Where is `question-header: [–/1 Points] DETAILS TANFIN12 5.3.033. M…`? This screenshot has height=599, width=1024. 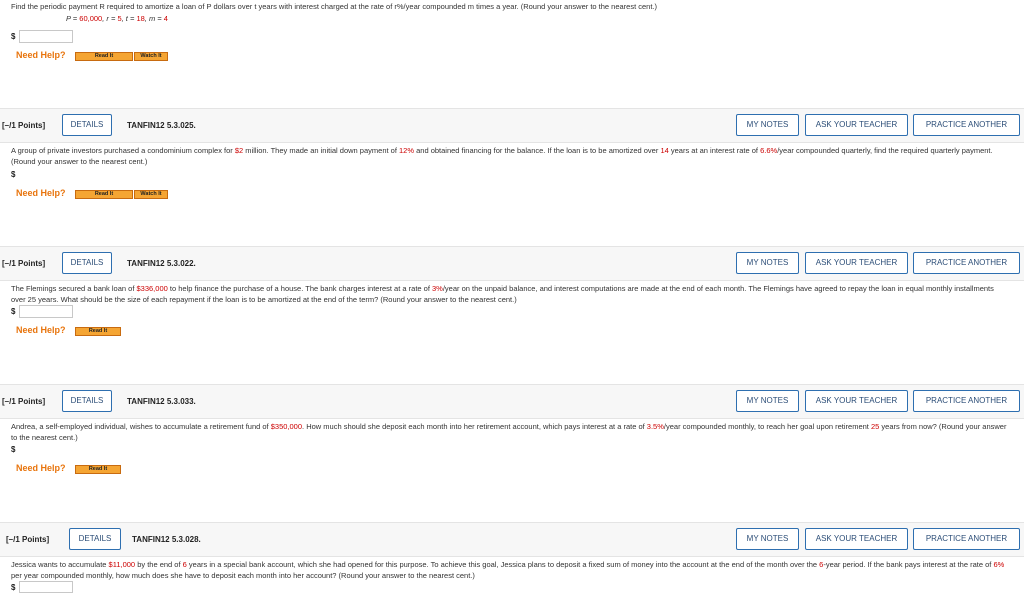
question-header: [–/1 Points] DETAILS TANFIN12 5.3.033. M… is located at coordinates (512, 401).